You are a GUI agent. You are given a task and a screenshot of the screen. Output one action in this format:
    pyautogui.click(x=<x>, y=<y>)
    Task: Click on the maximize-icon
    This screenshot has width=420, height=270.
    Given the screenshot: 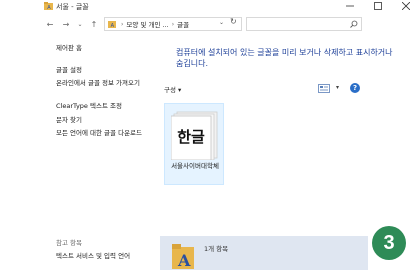 What is the action you would take?
    pyautogui.click(x=378, y=6)
    